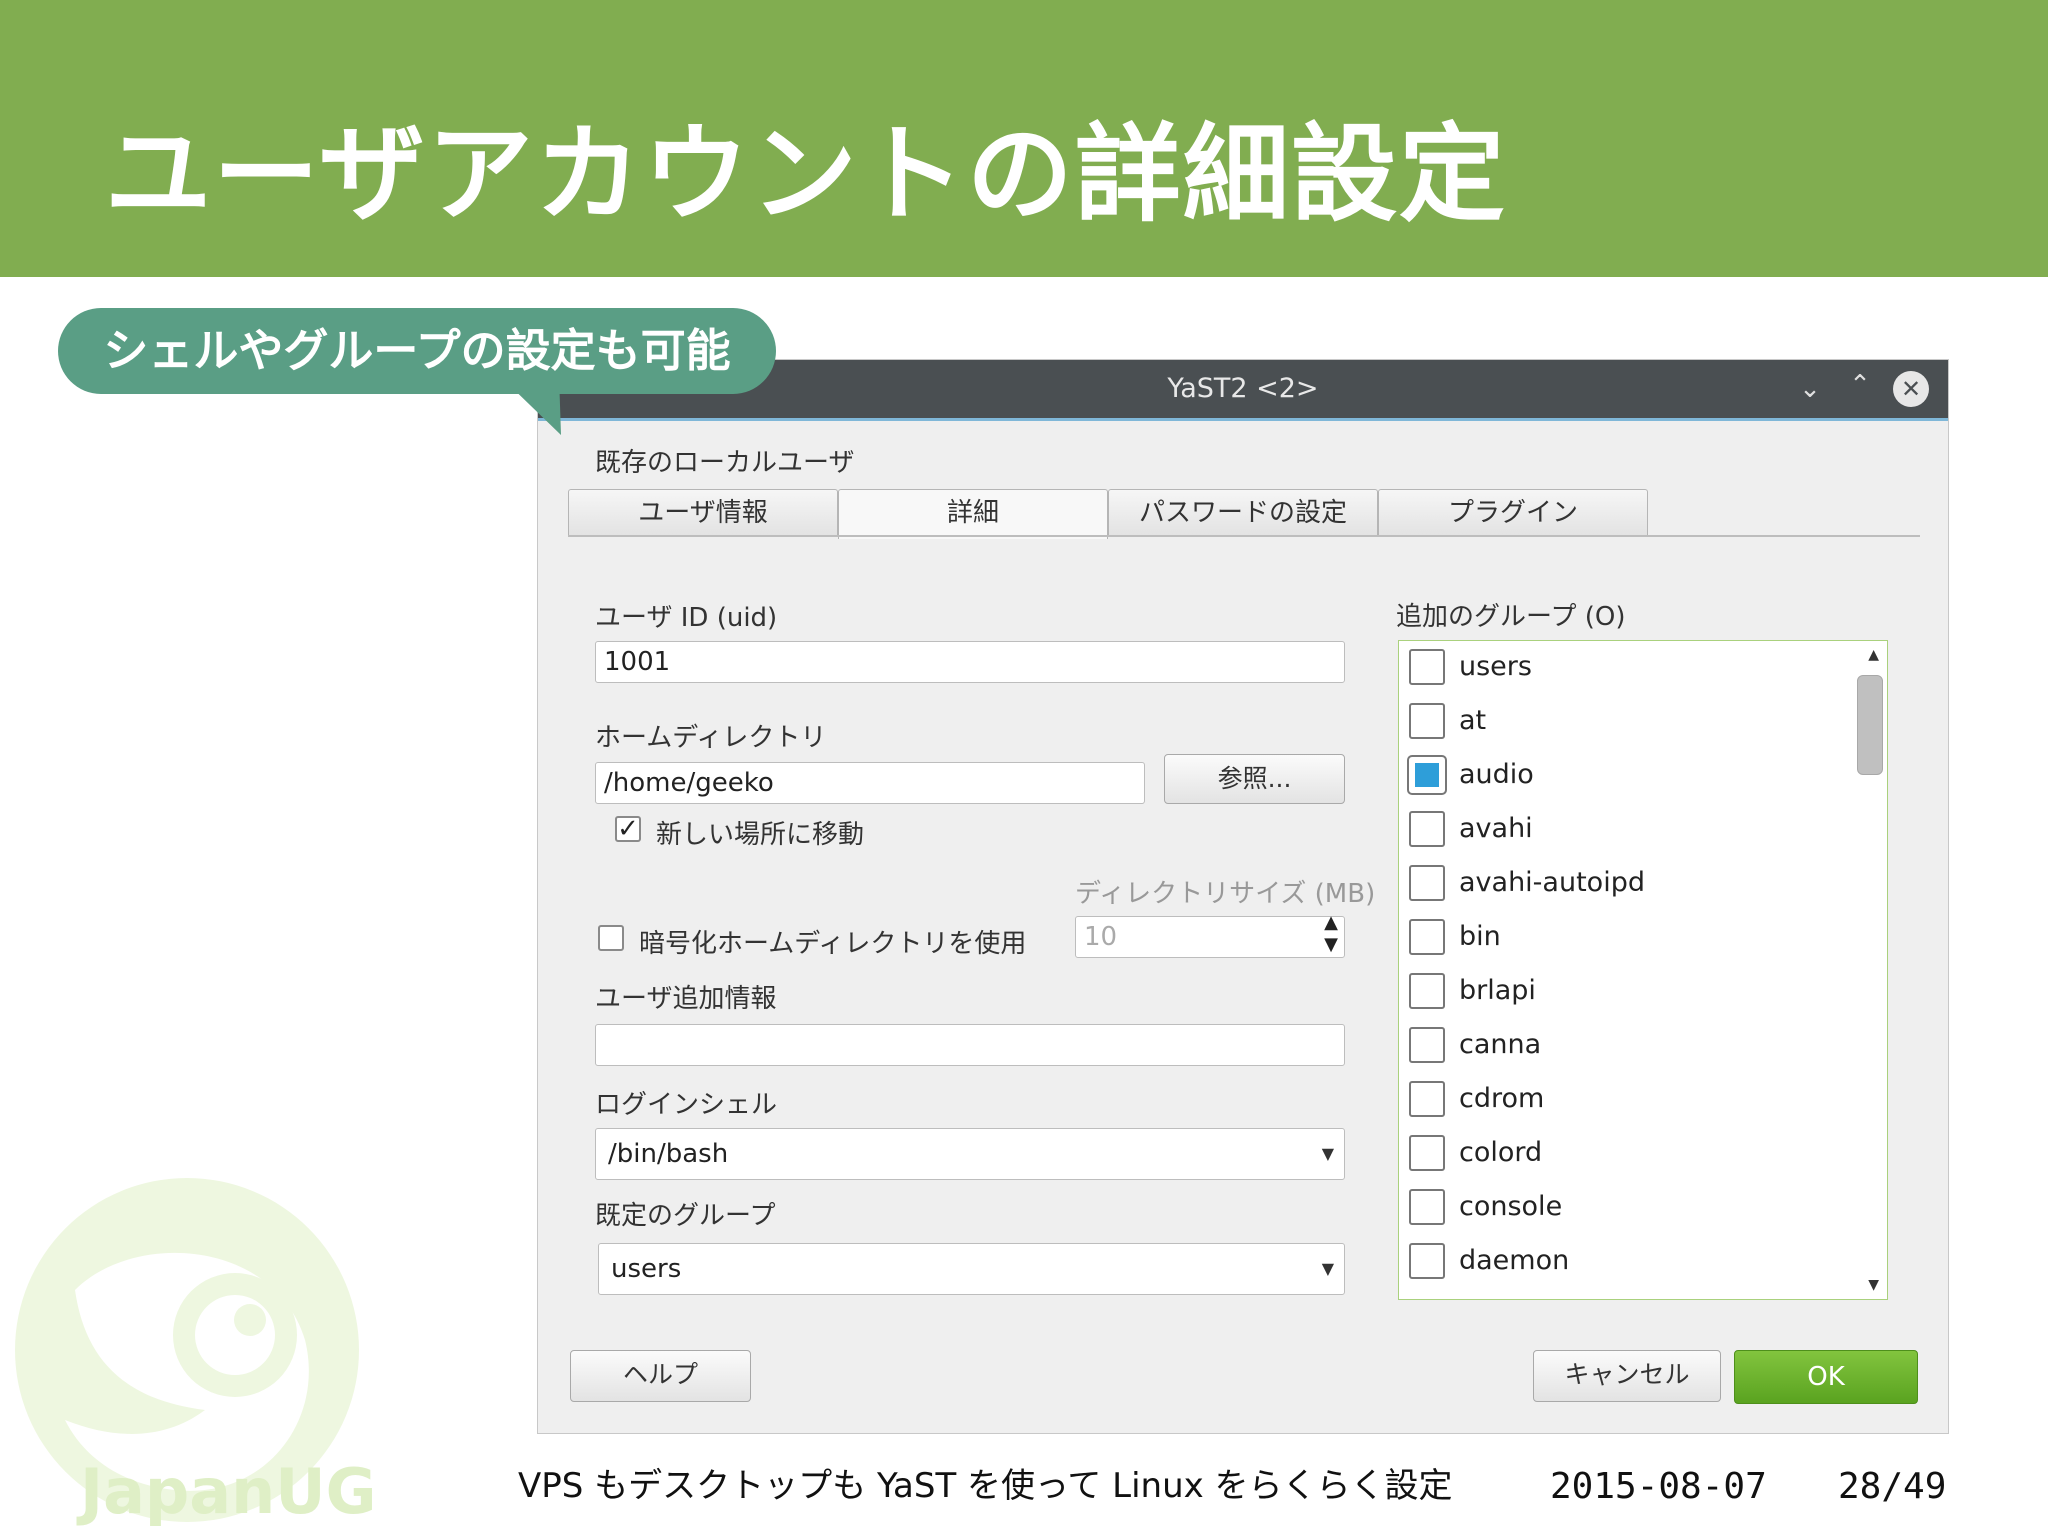 The image size is (2048, 1535). I want to click on group-name: bin, so click(1480, 936).